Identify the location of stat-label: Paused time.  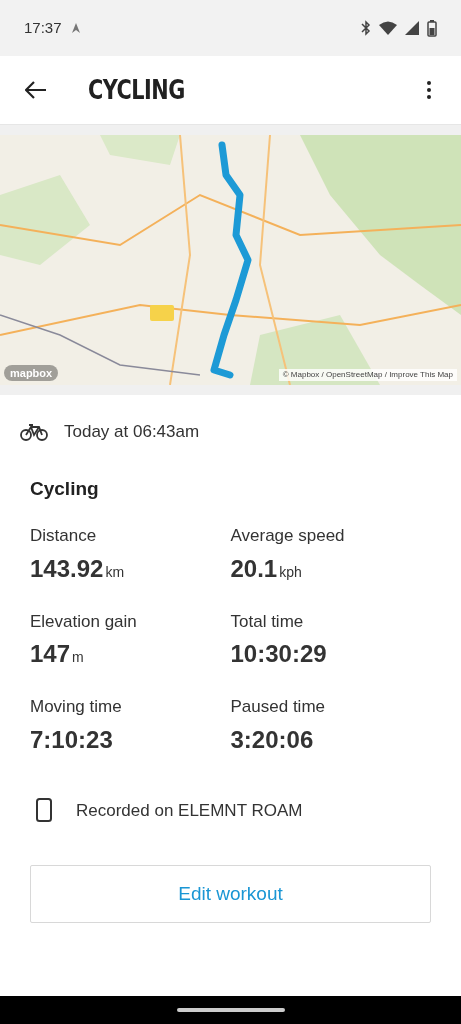
(278, 707).